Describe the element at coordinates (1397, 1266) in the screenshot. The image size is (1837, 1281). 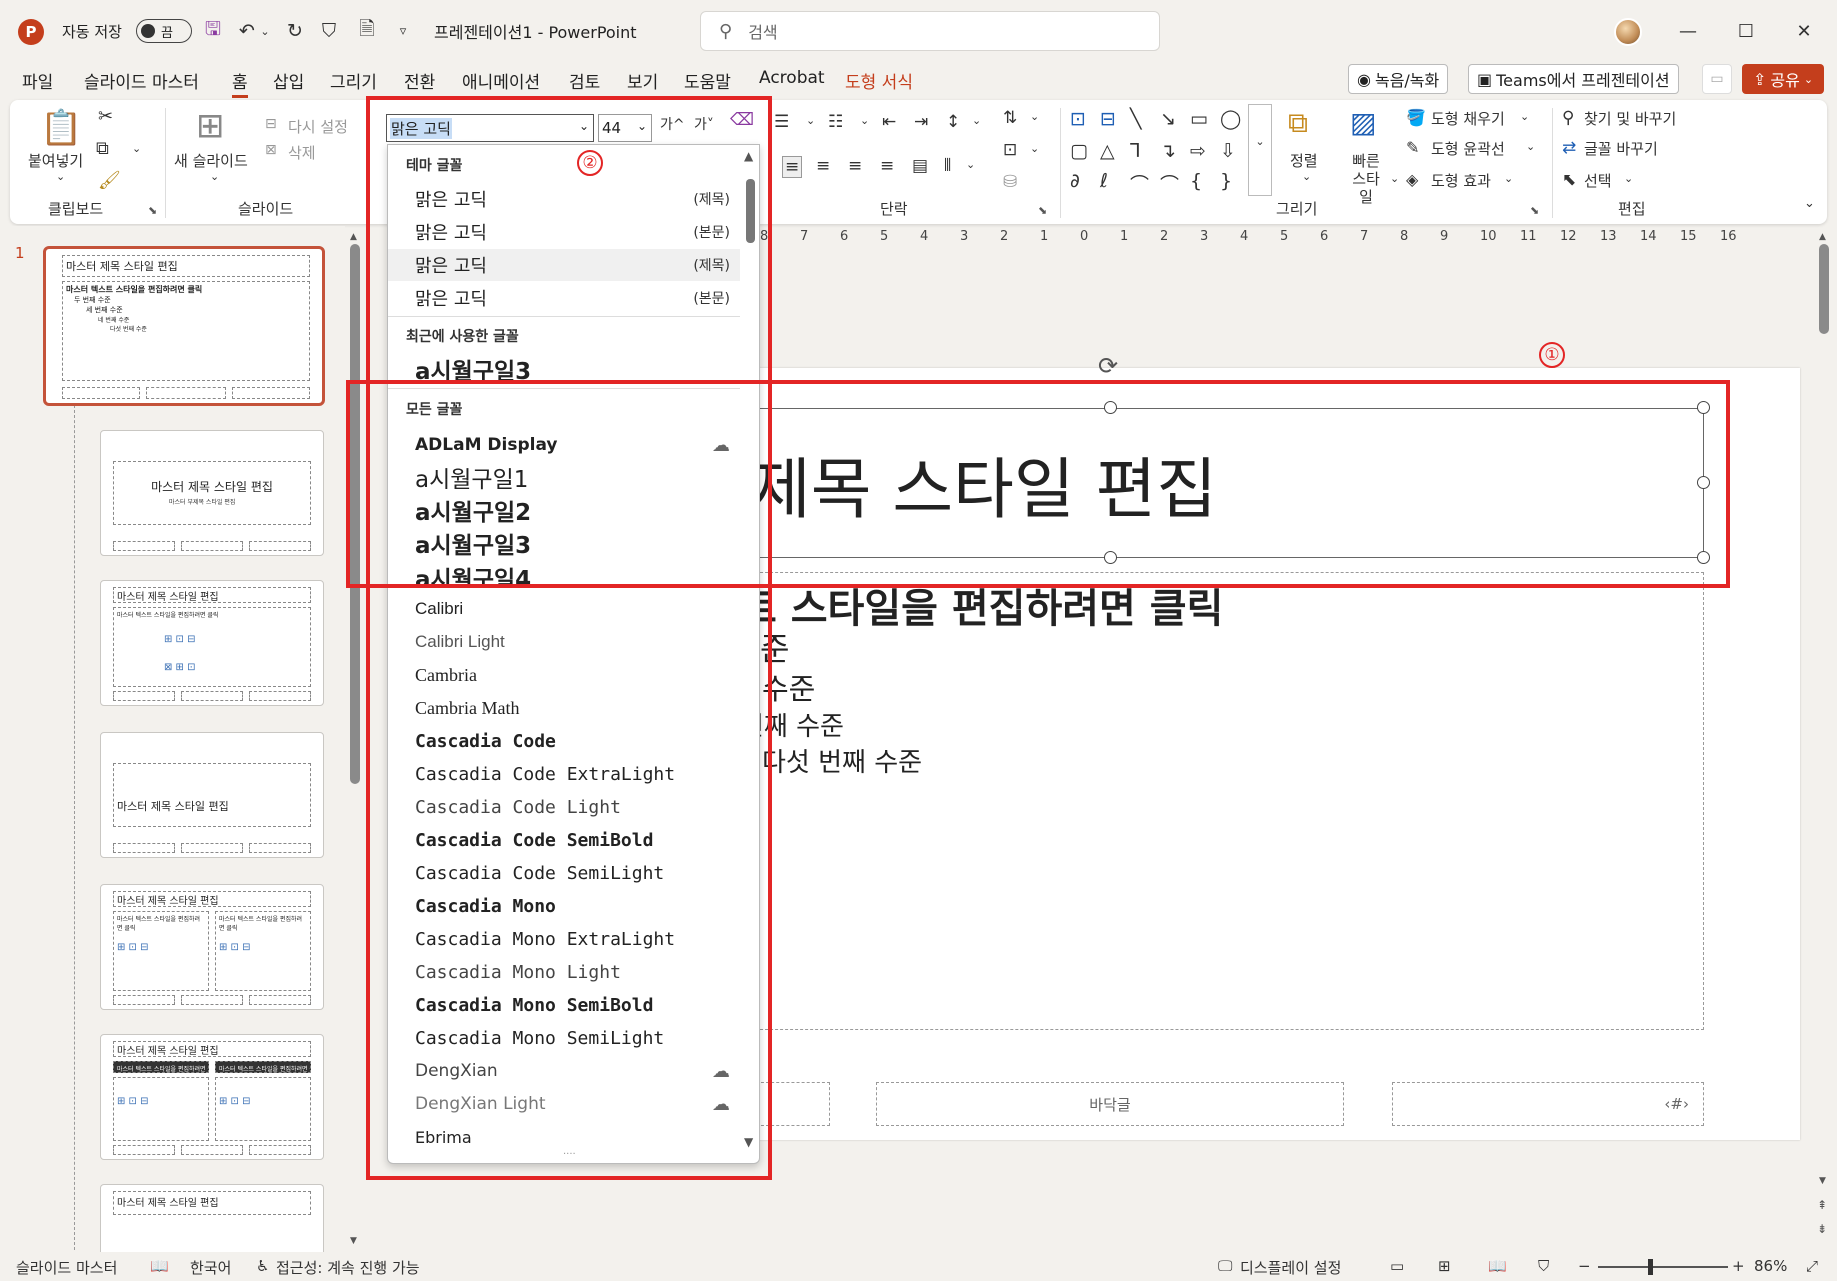
I see `normal-view-icon: ▭` at that location.